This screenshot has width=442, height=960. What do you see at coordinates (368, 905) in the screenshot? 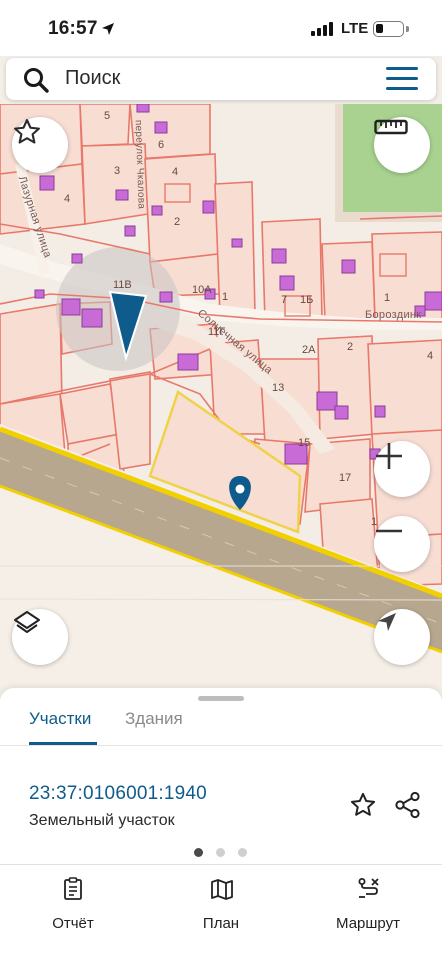
I see `nav-route: Маршрут` at bounding box center [368, 905].